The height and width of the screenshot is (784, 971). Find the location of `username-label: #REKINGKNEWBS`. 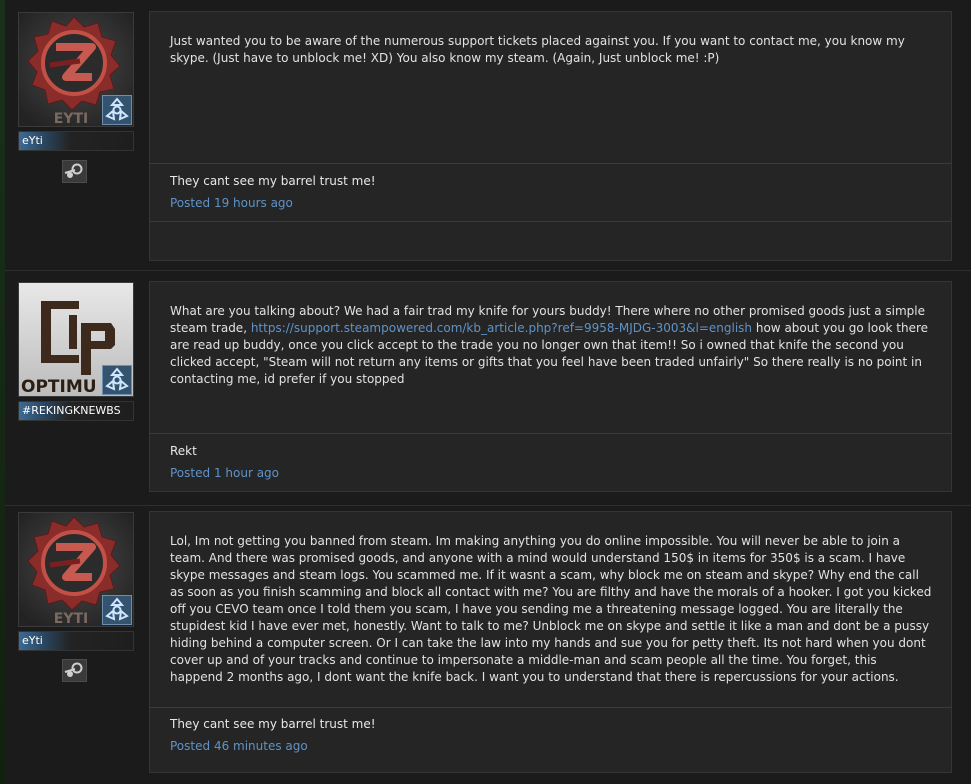

username-label: #REKINGKNEWBS is located at coordinates (76, 411).